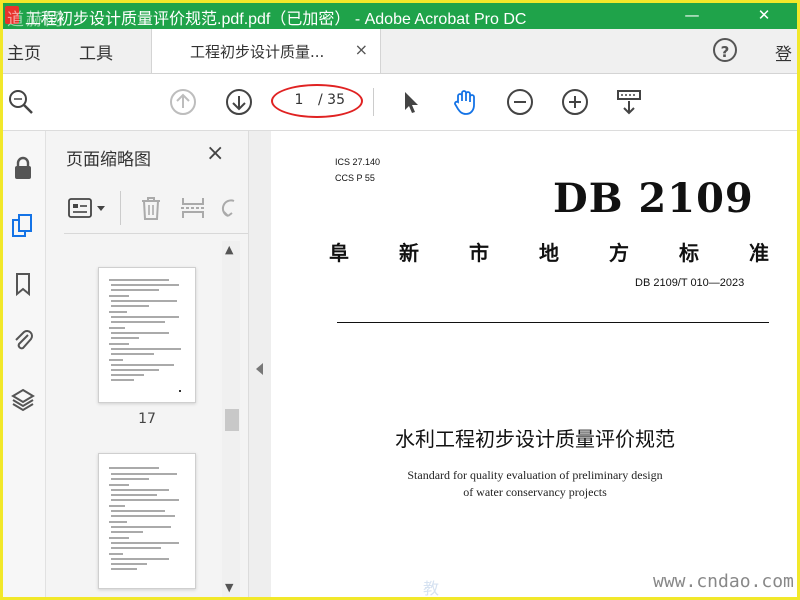 The height and width of the screenshot is (600, 800). Describe the element at coordinates (215, 153) in the screenshot. I see `close-panel-icon: ×` at that location.